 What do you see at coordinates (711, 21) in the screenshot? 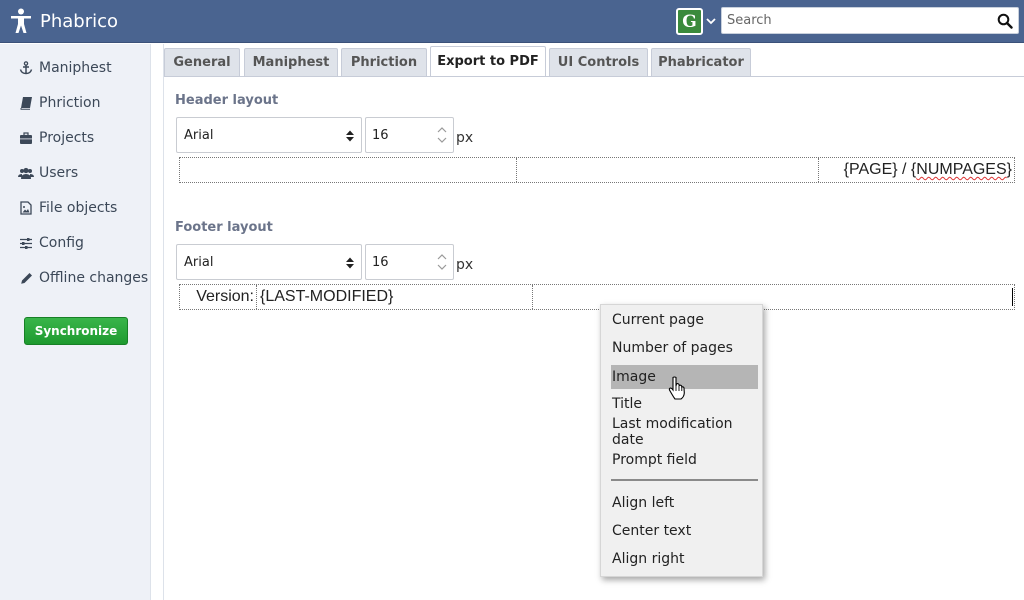
I see `chevron-down-icon` at bounding box center [711, 21].